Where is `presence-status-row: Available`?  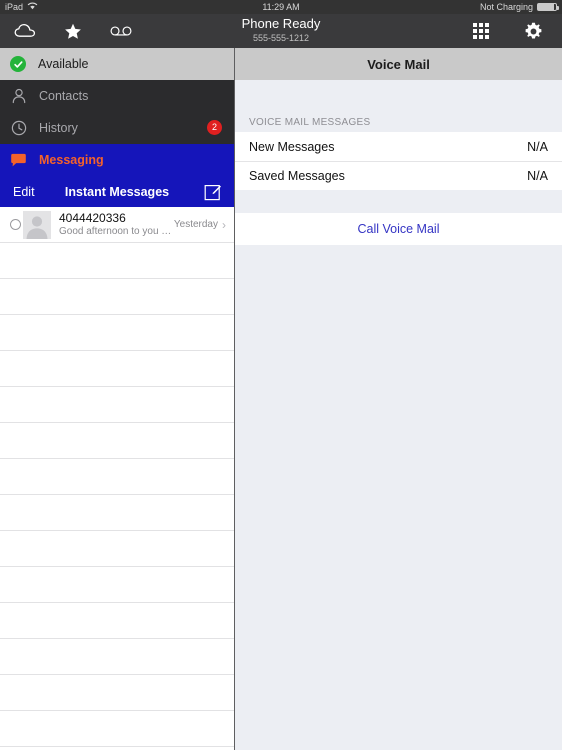 presence-status-row: Available is located at coordinates (117, 64).